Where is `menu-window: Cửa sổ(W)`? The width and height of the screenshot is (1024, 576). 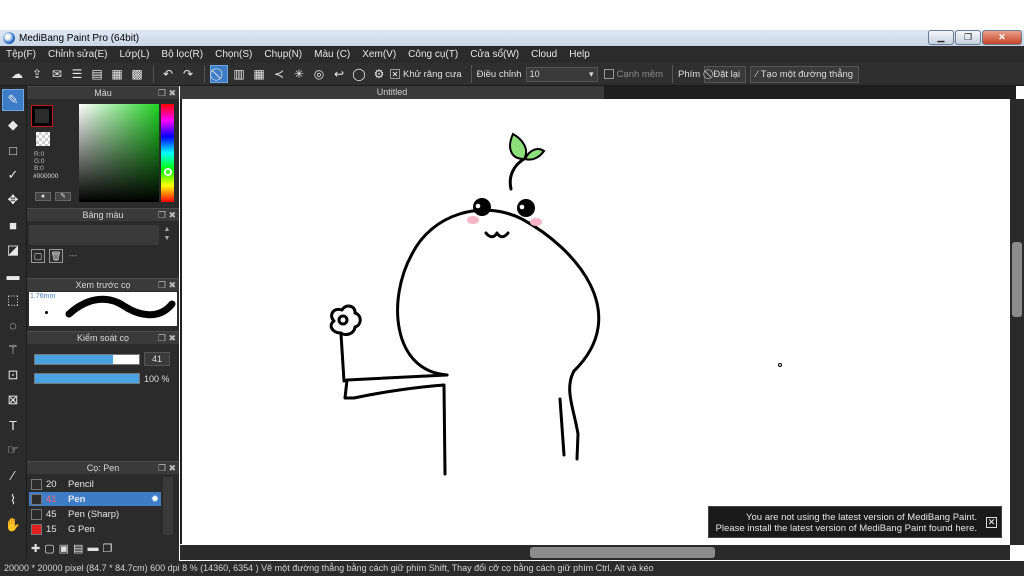
menu-window: Cửa sổ(W) is located at coordinates (494, 54).